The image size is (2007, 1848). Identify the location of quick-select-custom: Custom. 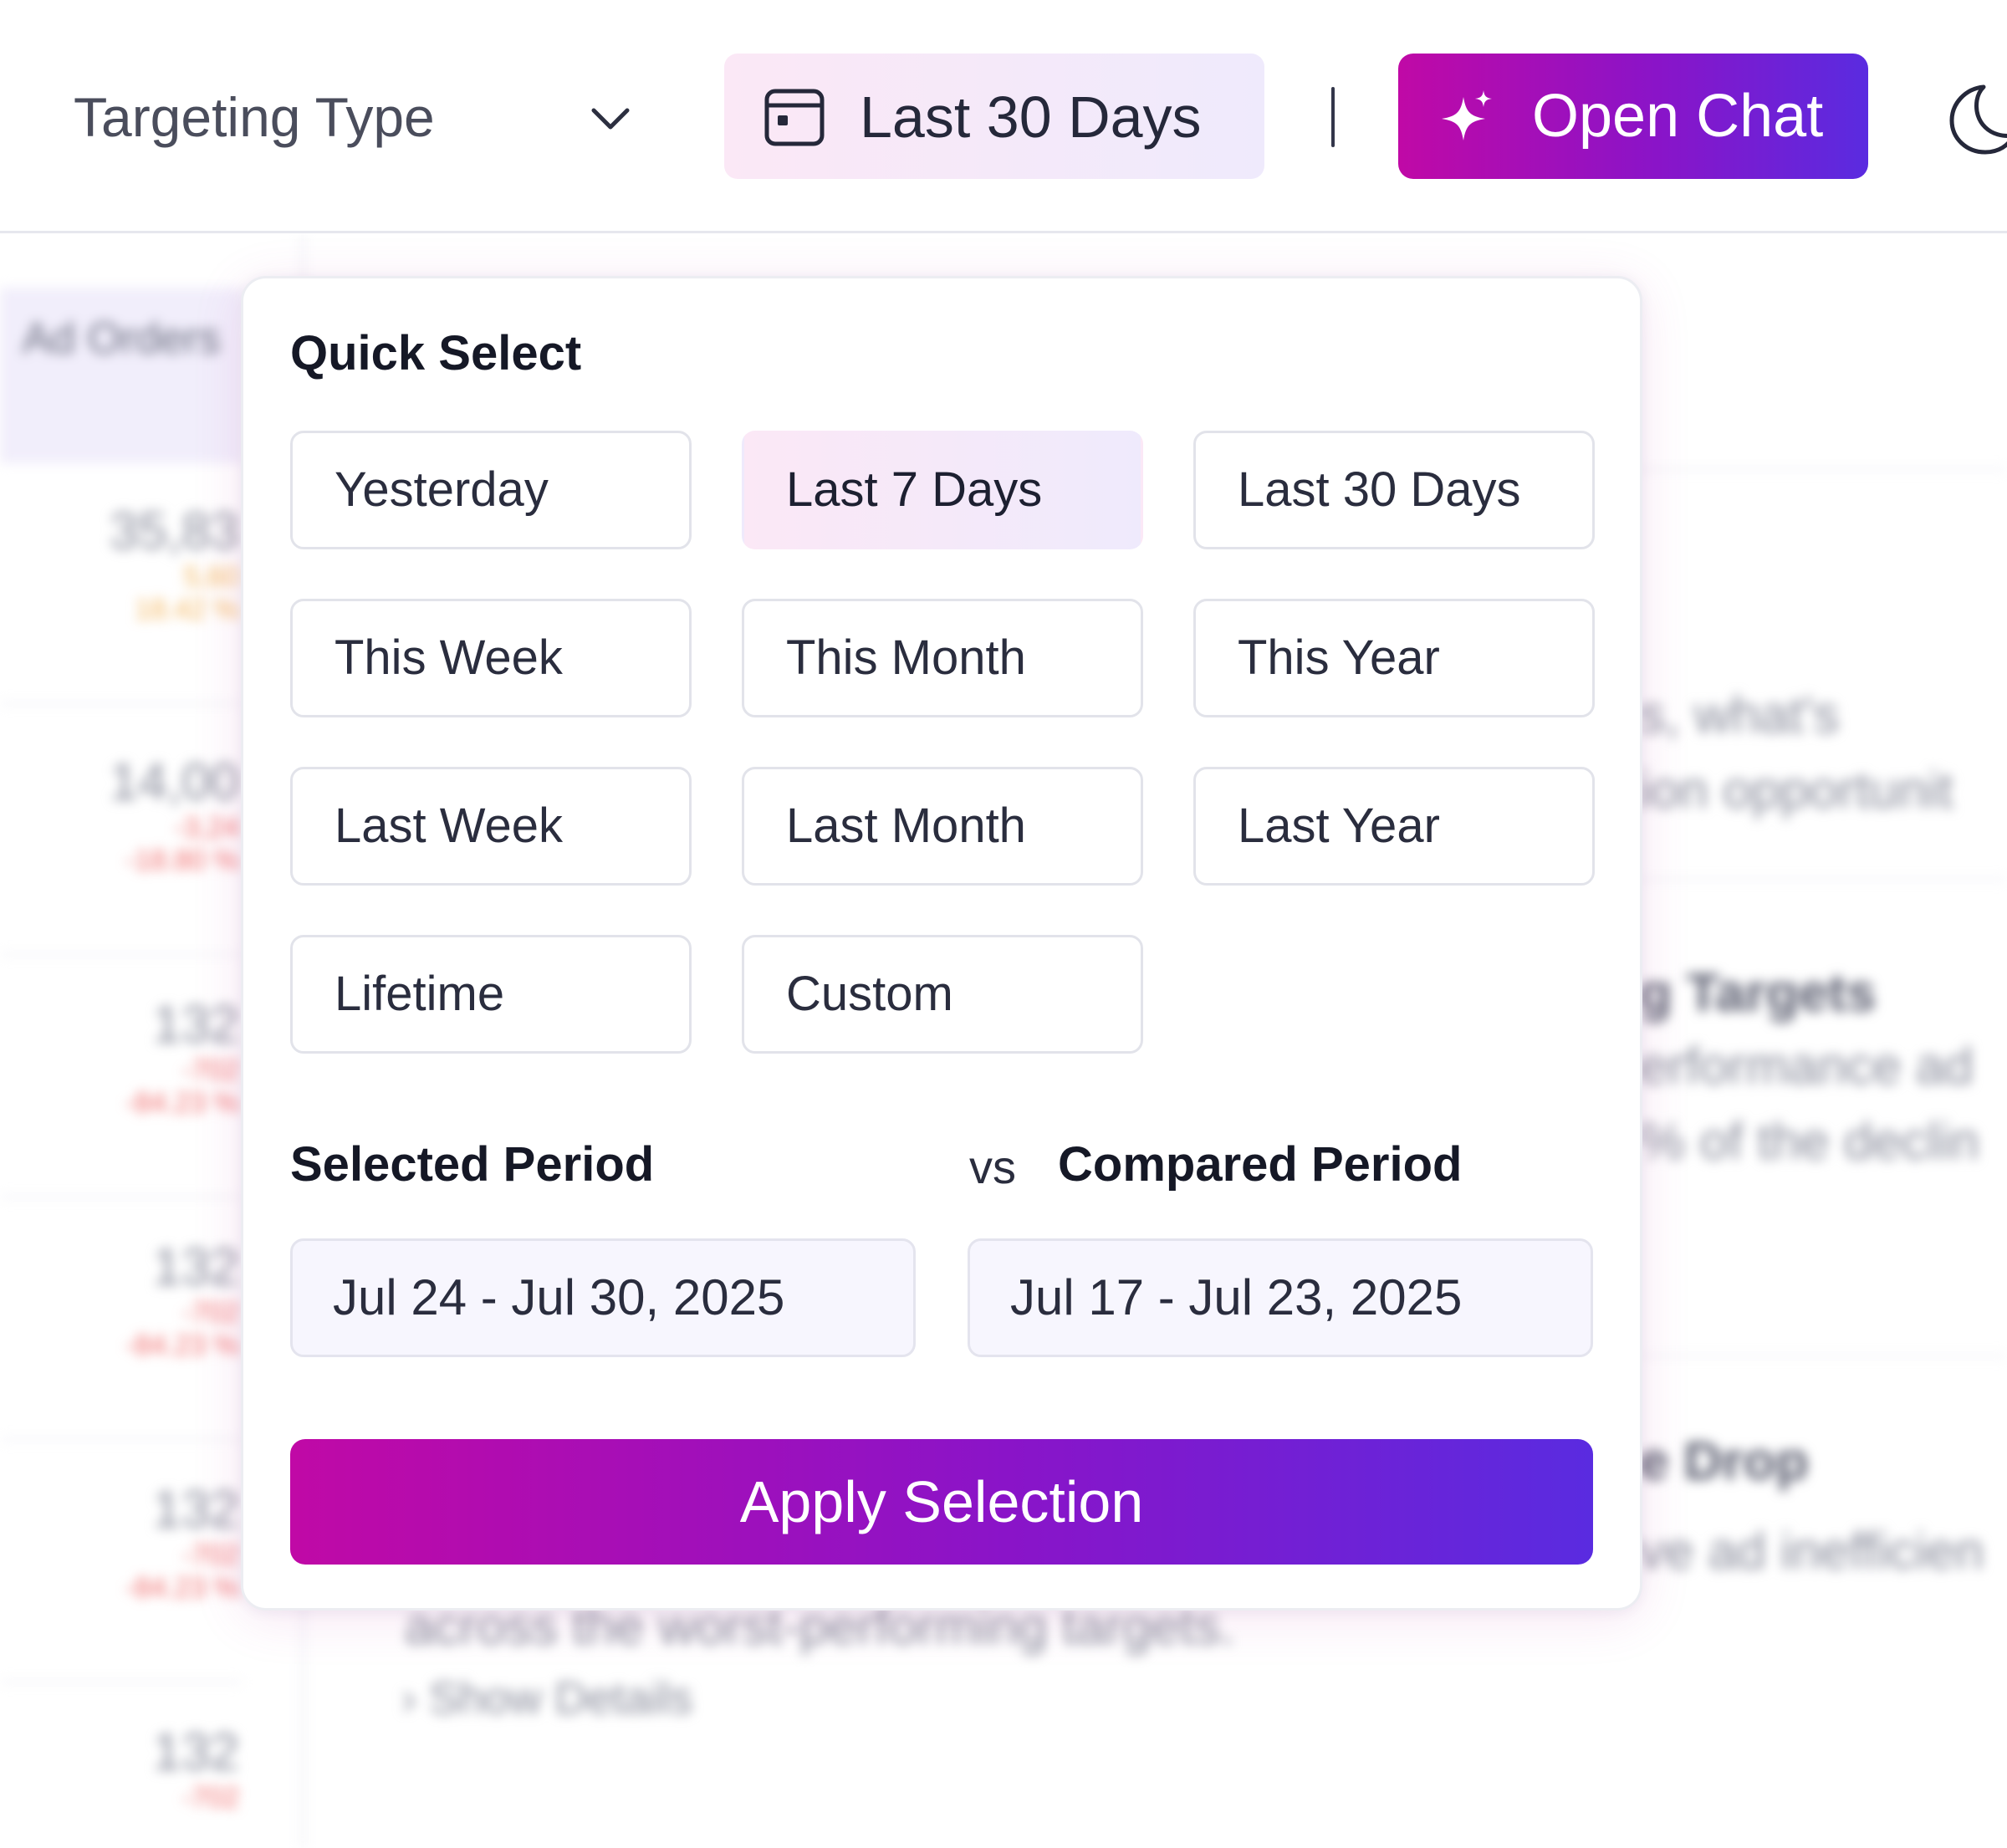
(943, 994).